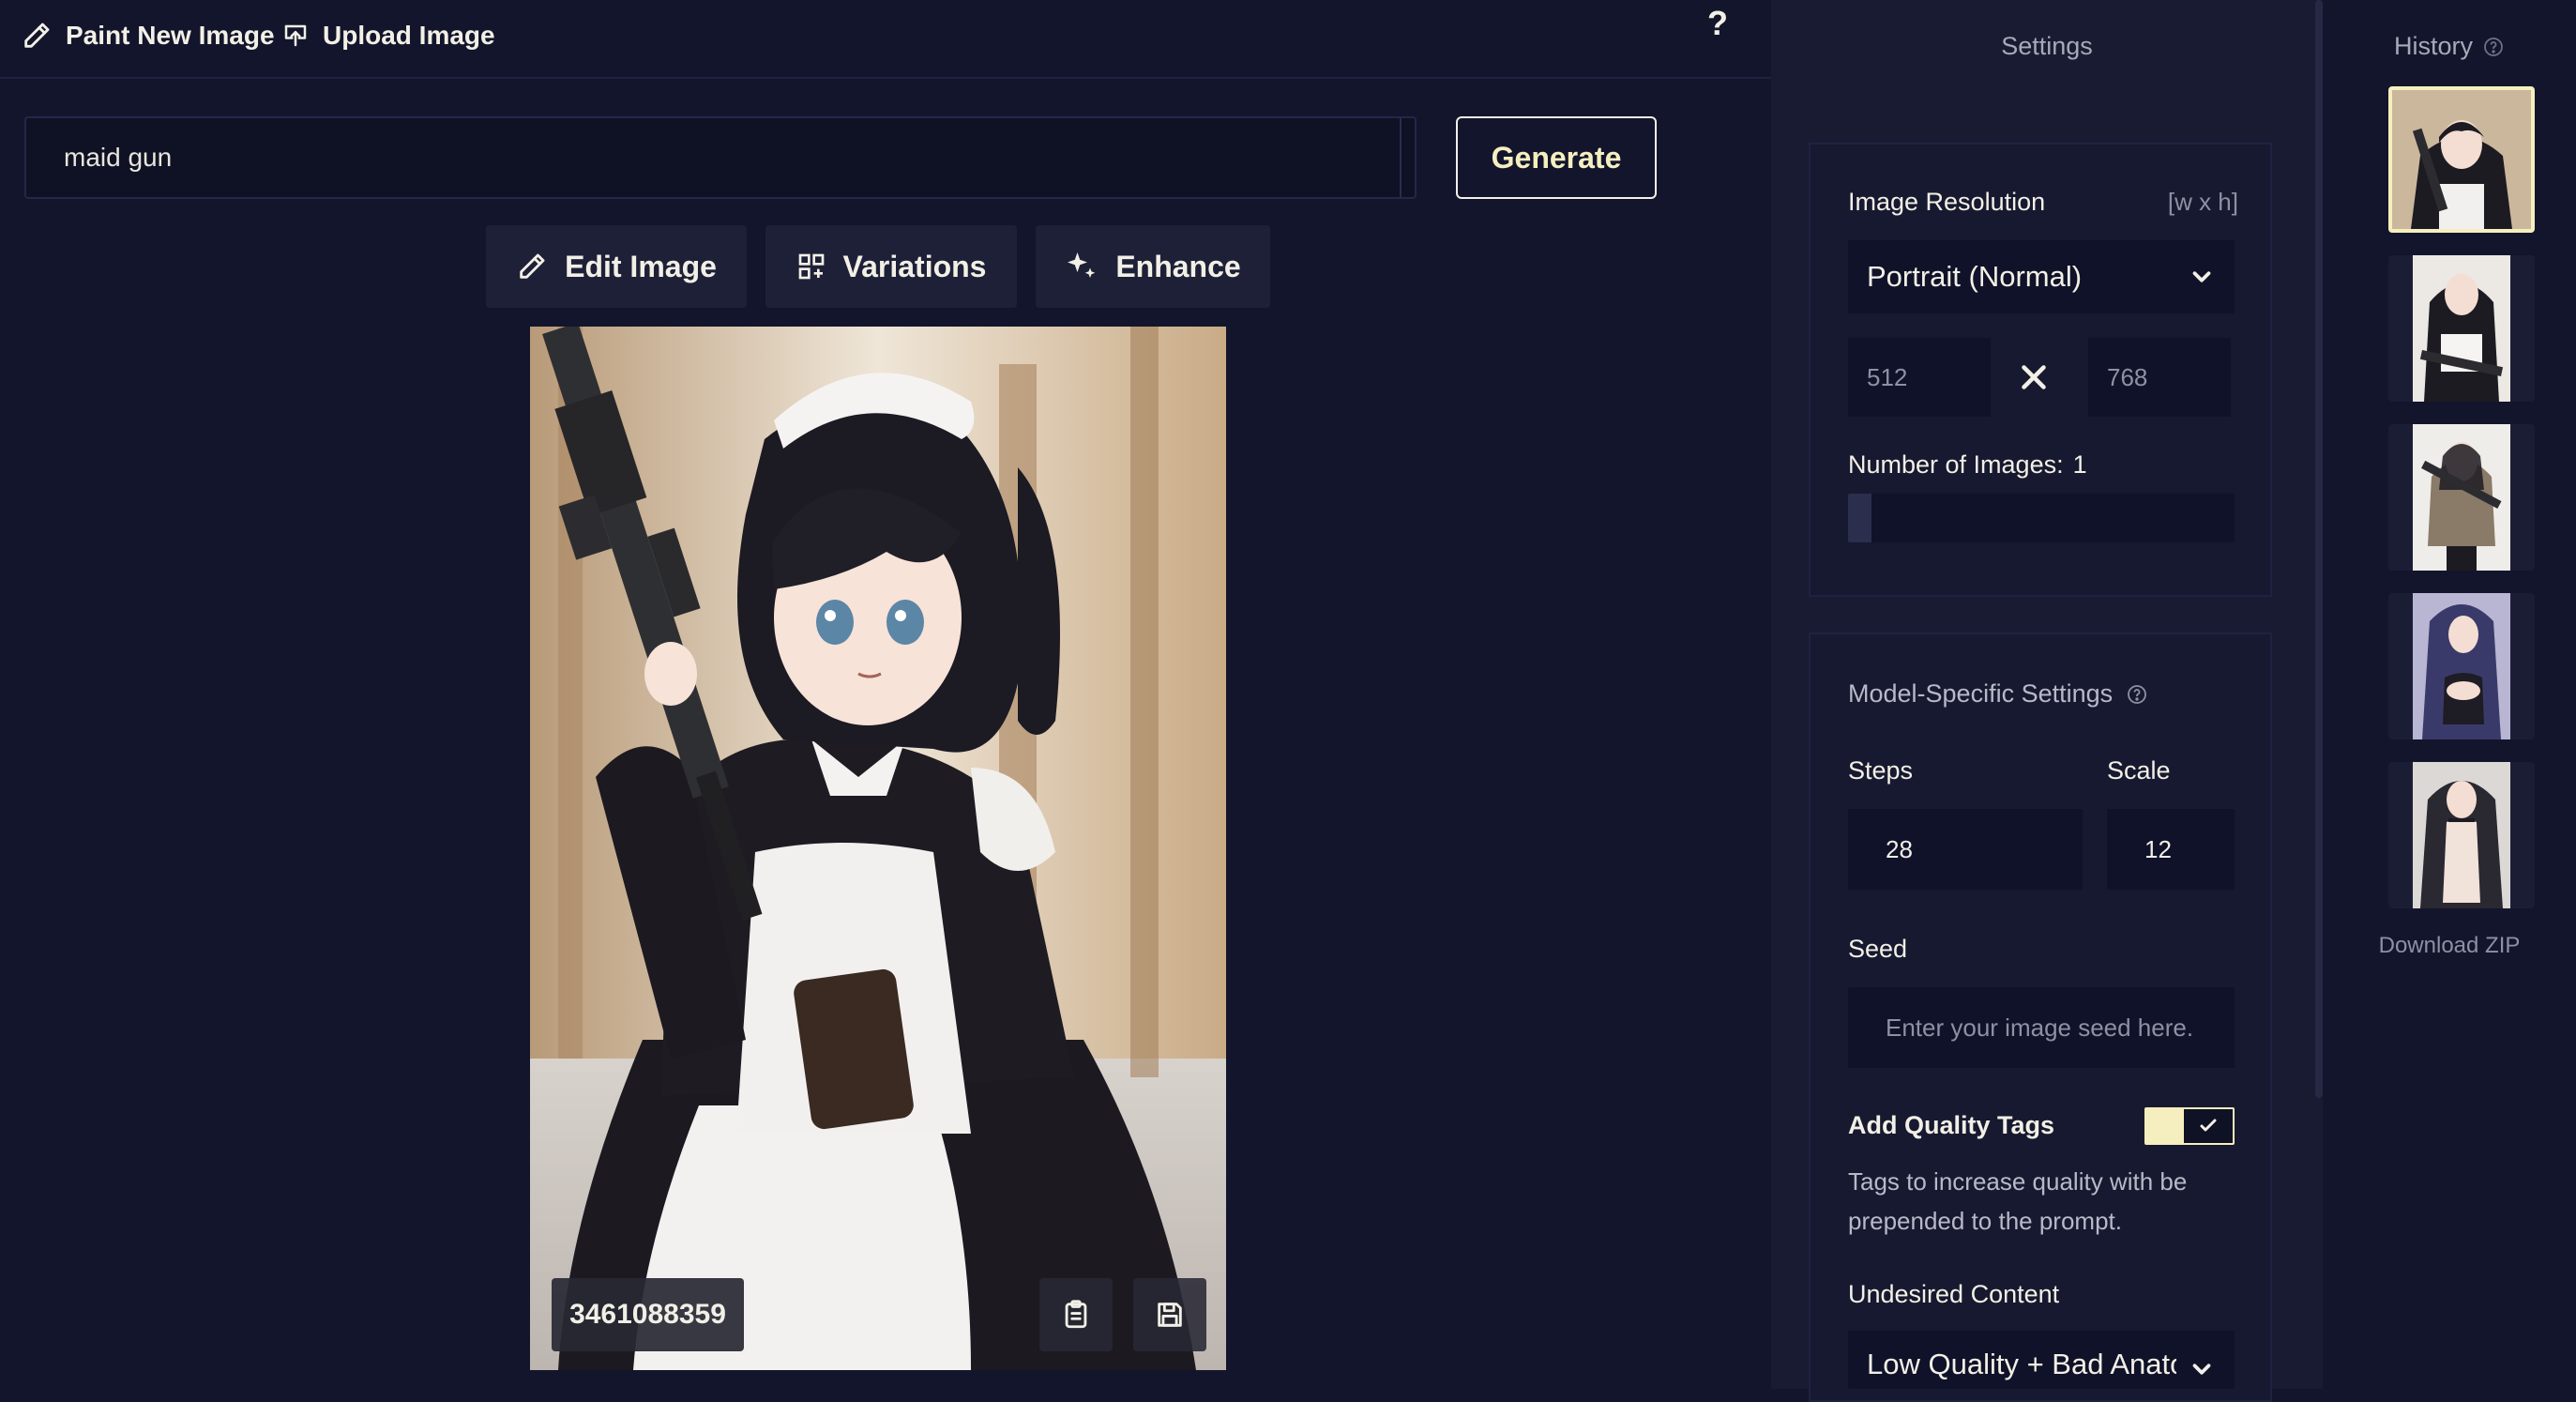  What do you see at coordinates (1919, 377) in the screenshot?
I see `width-input: 512` at bounding box center [1919, 377].